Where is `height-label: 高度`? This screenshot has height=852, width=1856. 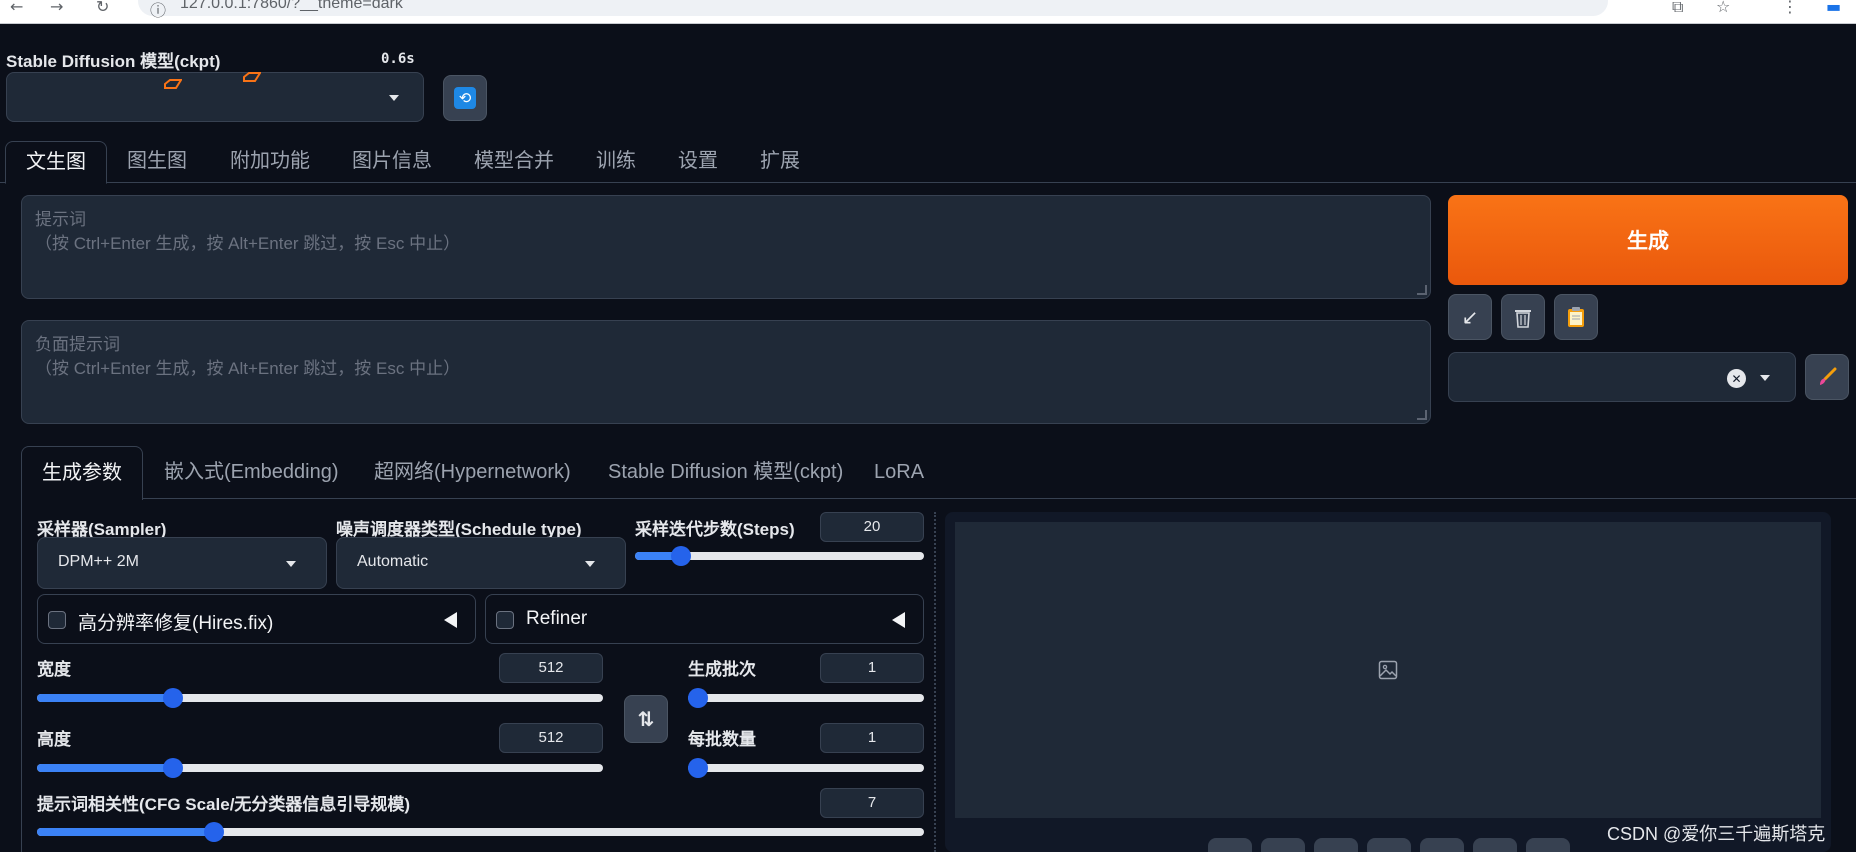
height-label: 高度 is located at coordinates (54, 739).